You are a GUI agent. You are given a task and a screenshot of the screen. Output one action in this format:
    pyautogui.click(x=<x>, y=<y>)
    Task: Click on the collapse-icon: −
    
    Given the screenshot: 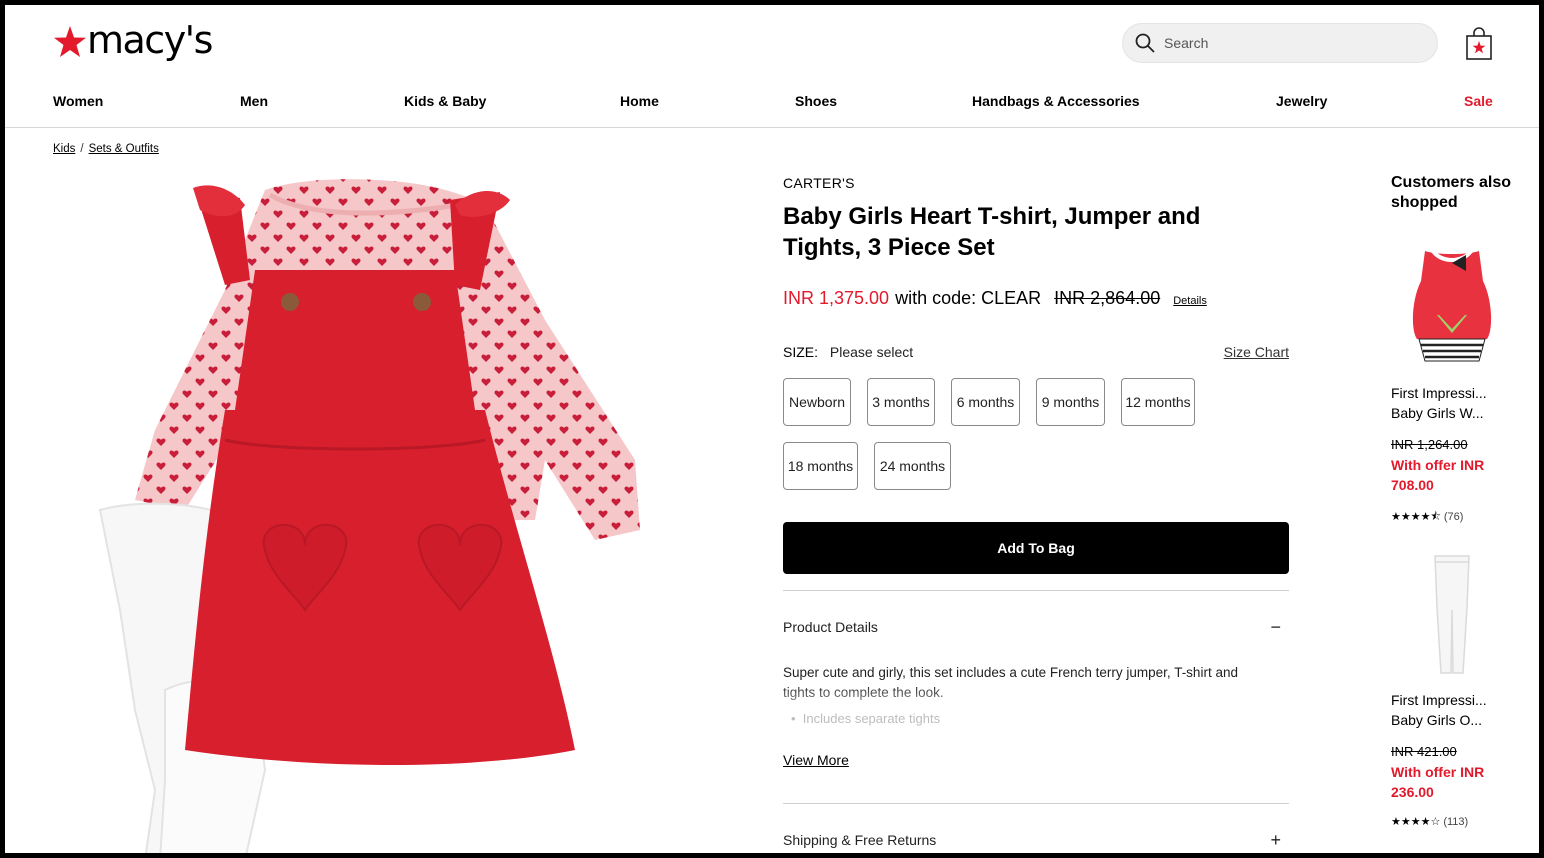 What is the action you would take?
    pyautogui.click(x=1275, y=627)
    